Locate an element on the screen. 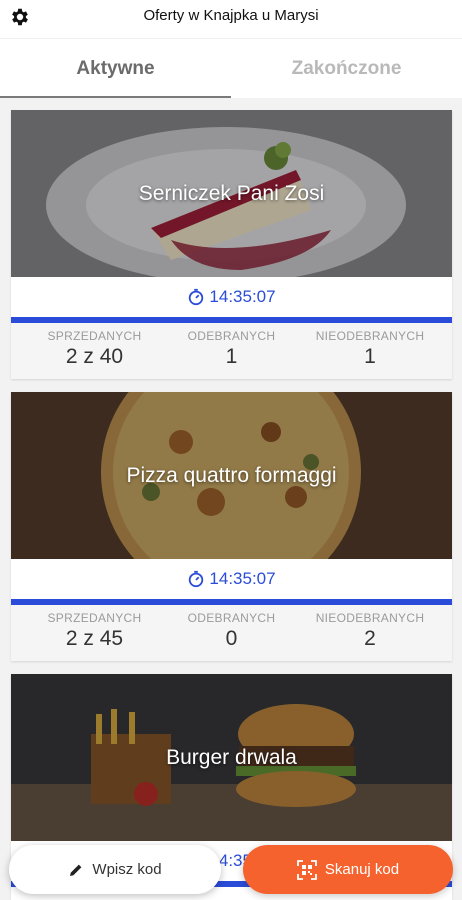 Image resolution: width=462 pixels, height=900 pixels. stat-collected: ODEBRANYCH 1 is located at coordinates (231, 349).